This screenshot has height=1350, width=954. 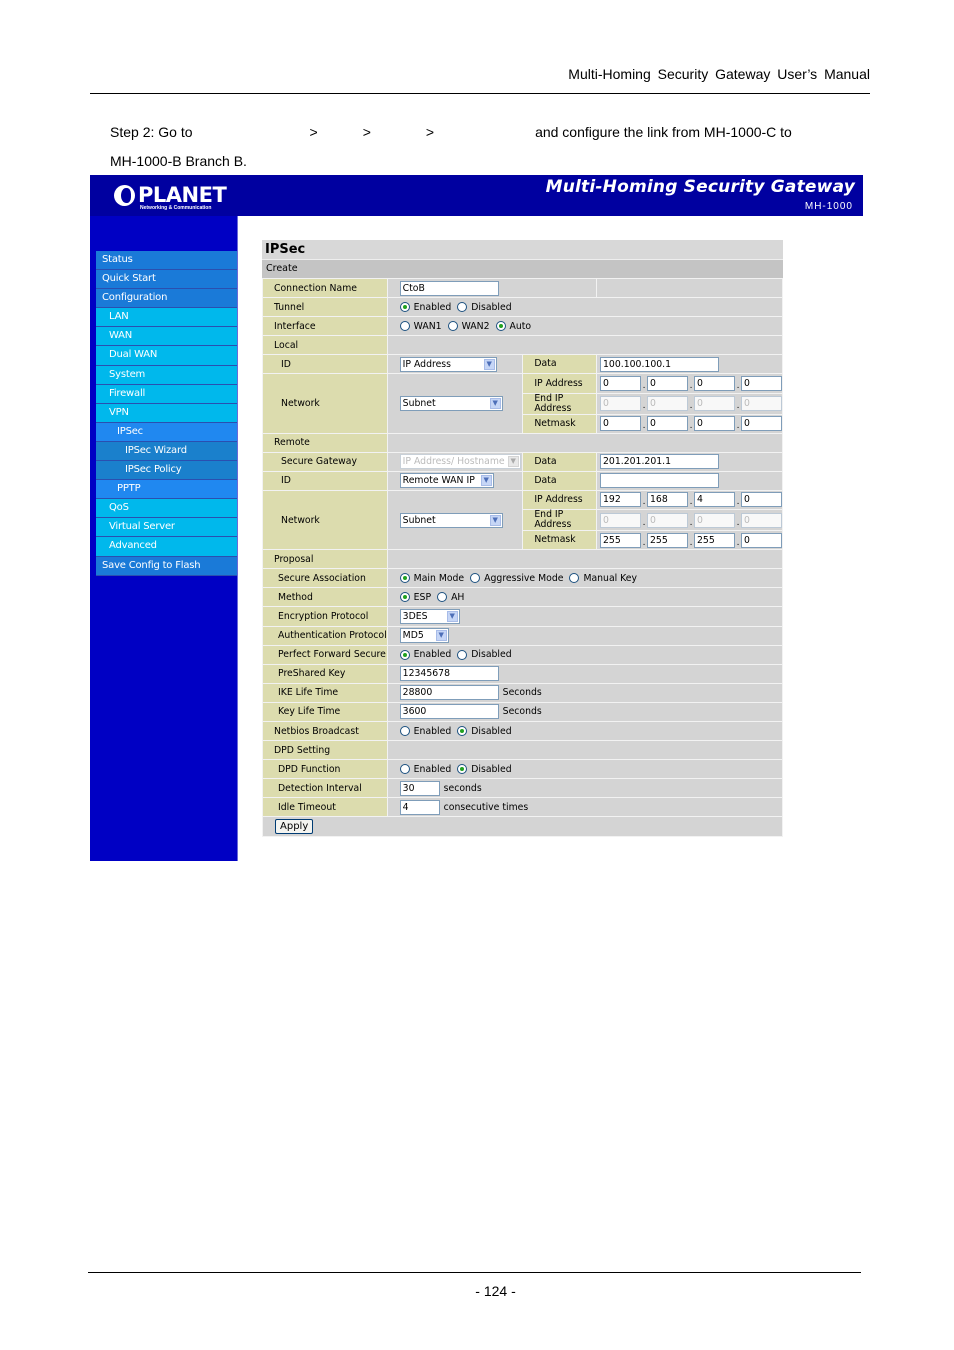 I want to click on sidebar-item-firewall: Firewall, so click(x=166, y=394).